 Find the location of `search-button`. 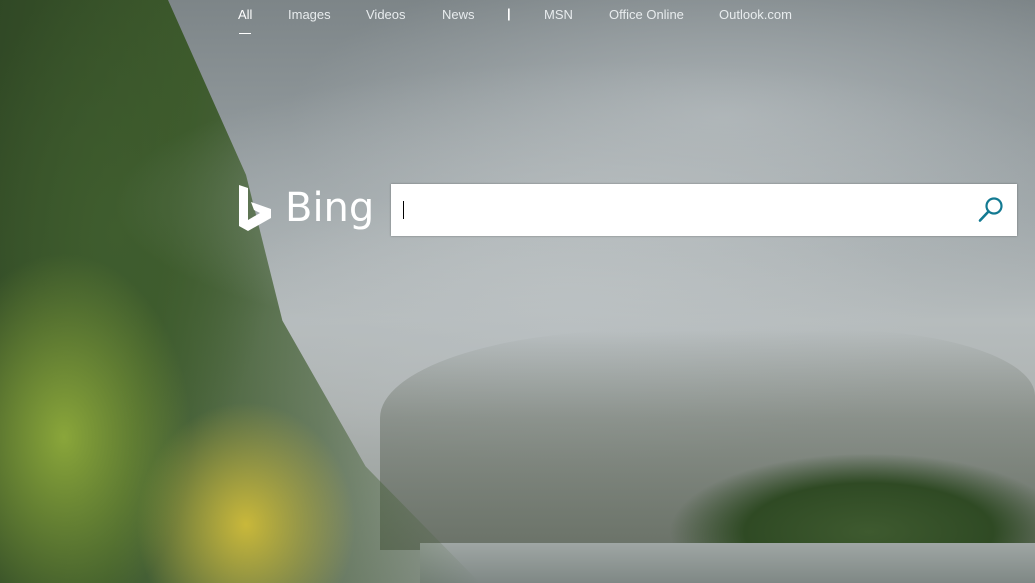

search-button is located at coordinates (991, 210).